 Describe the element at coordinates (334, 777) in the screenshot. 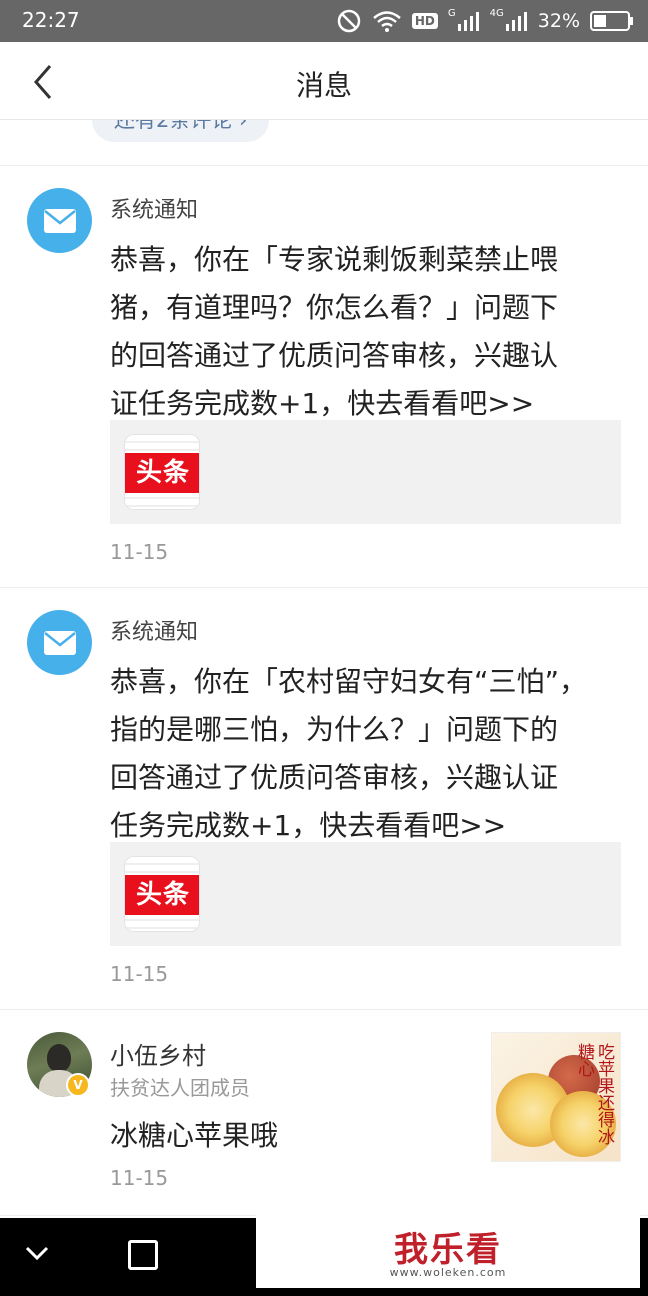

I see `text-line: 回答通过了优质问答审核，兴趣认证` at that location.